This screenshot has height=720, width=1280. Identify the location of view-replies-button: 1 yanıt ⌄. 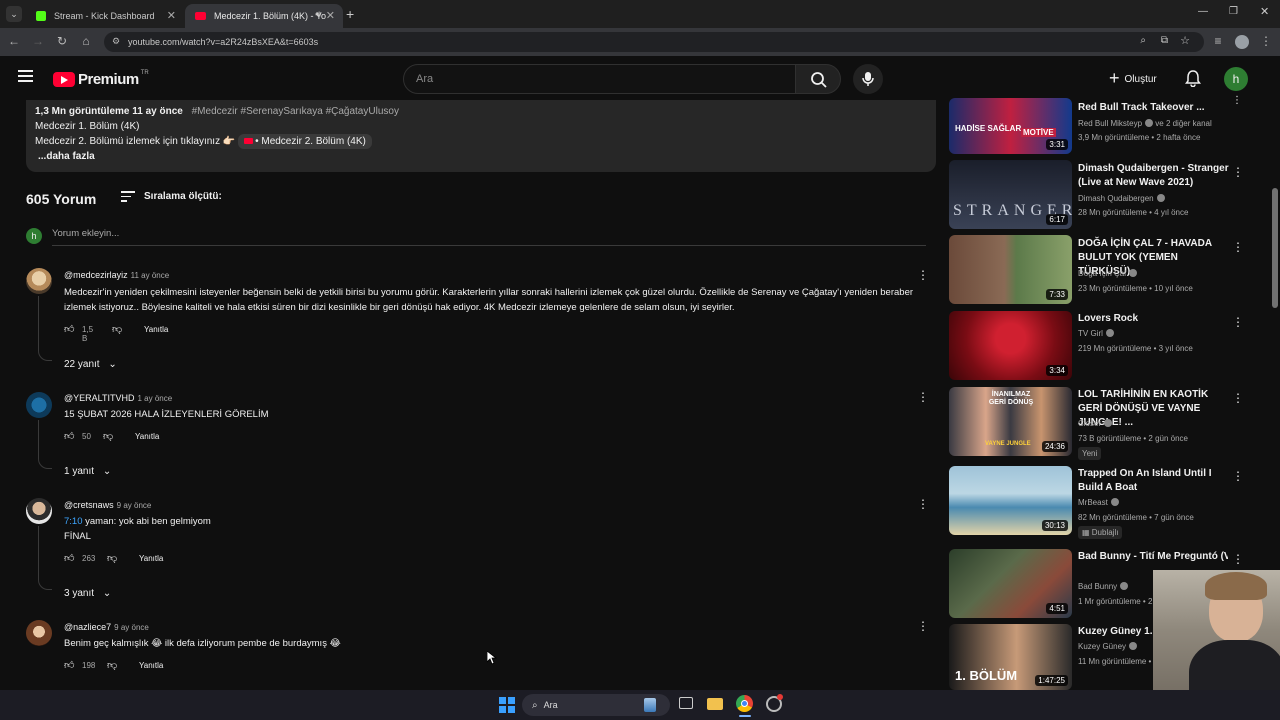
(87, 471).